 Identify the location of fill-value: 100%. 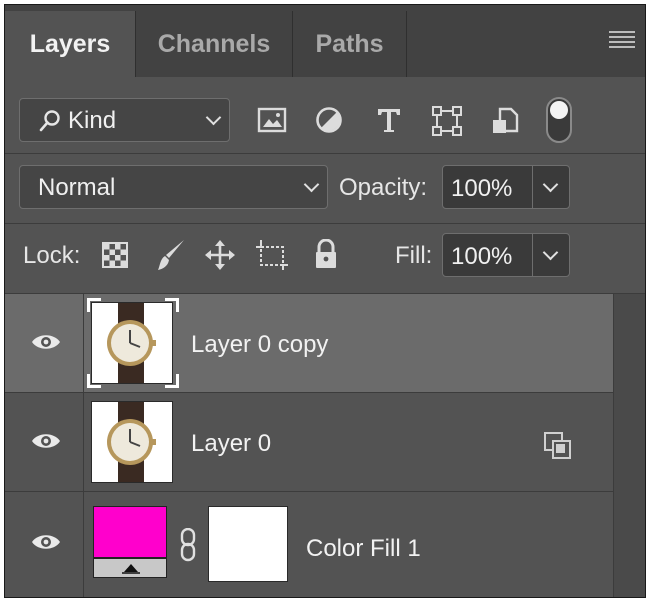
(481, 257).